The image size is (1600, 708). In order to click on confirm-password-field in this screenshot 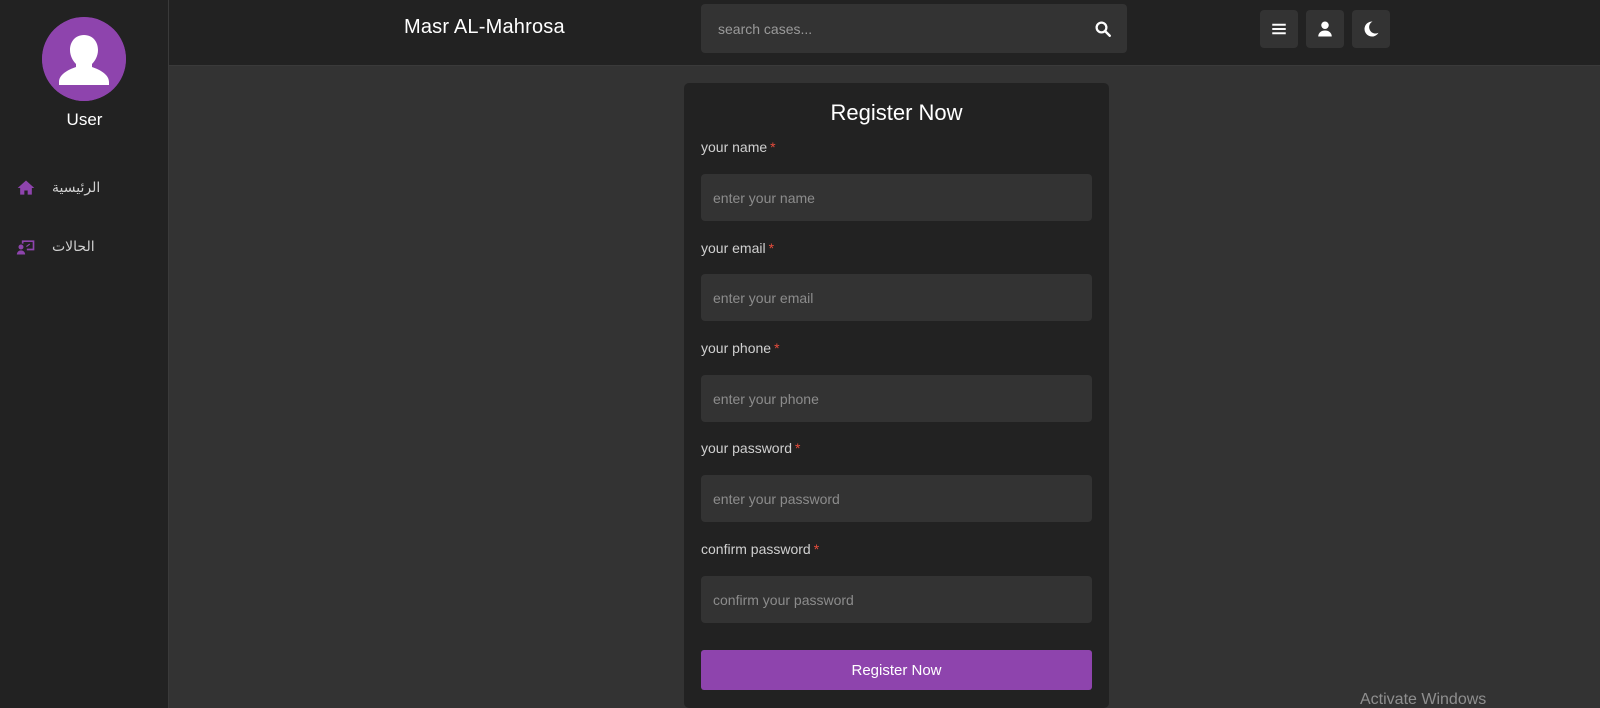, I will do `click(896, 599)`.